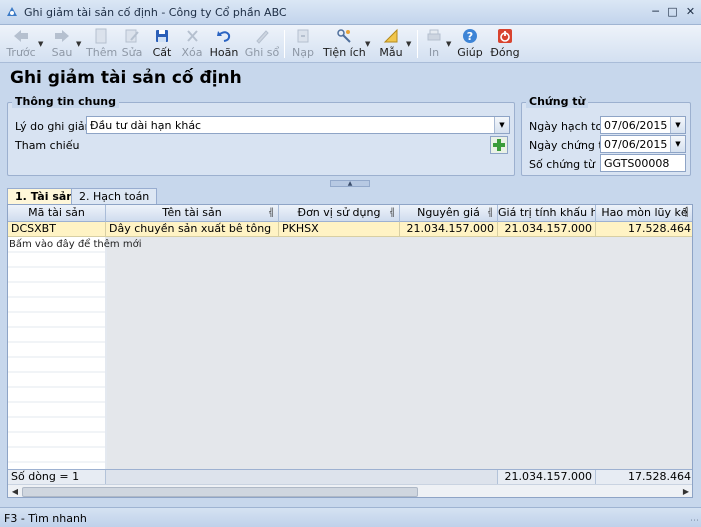 The width and height of the screenshot is (701, 527). What do you see at coordinates (672, 12) in the screenshot?
I see `maximize-icon: □` at bounding box center [672, 12].